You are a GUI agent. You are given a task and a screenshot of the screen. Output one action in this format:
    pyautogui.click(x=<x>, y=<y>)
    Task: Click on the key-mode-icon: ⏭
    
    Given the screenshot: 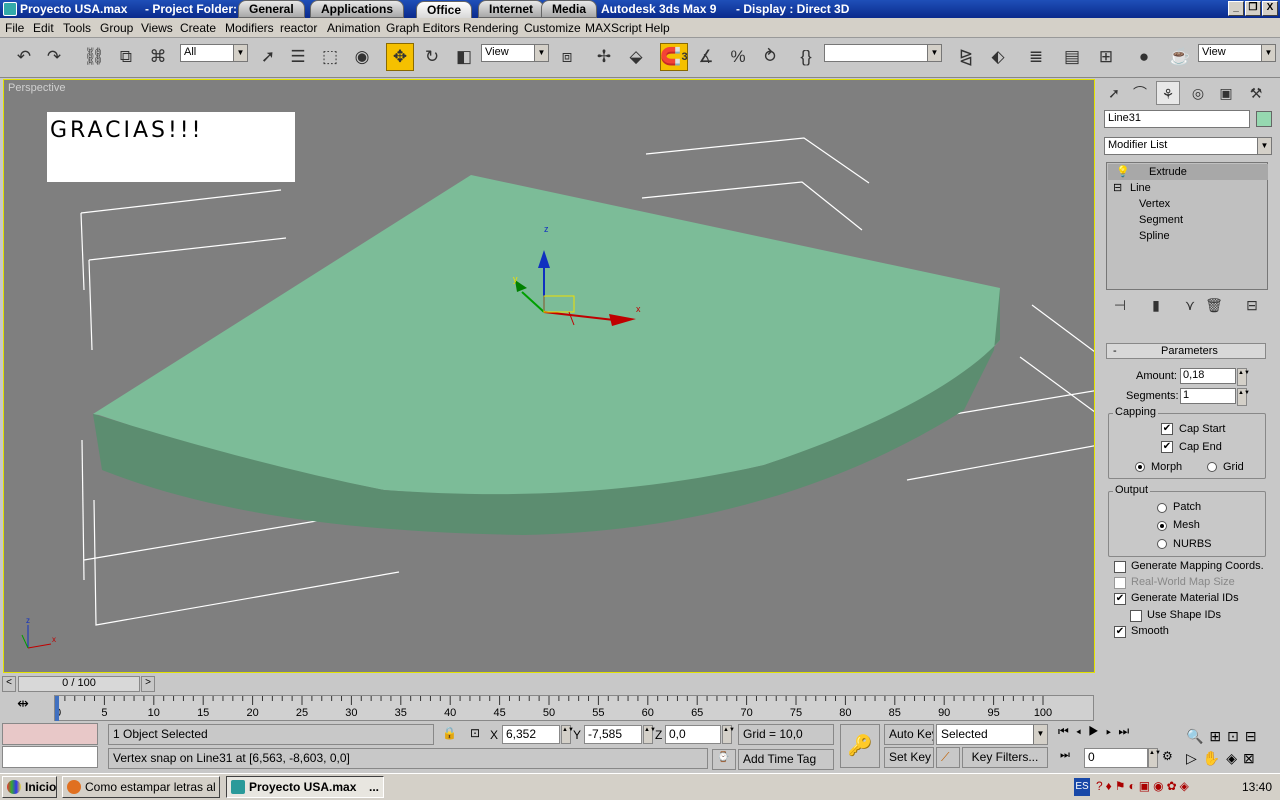 What is the action you would take?
    pyautogui.click(x=1065, y=755)
    